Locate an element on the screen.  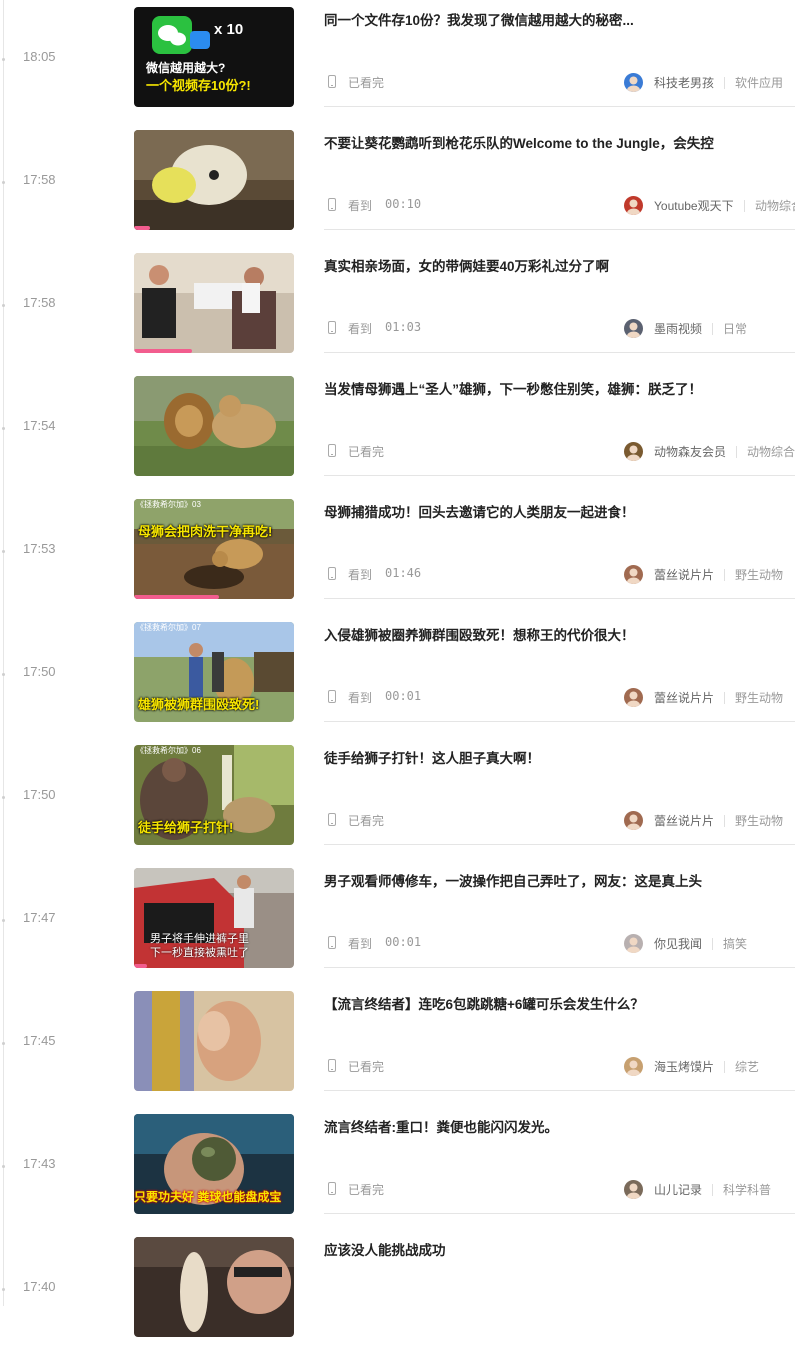
video-title: 真实相亲场面，女的带俩娃要40万彩礼过分了啊 is located at coordinates (559, 265).